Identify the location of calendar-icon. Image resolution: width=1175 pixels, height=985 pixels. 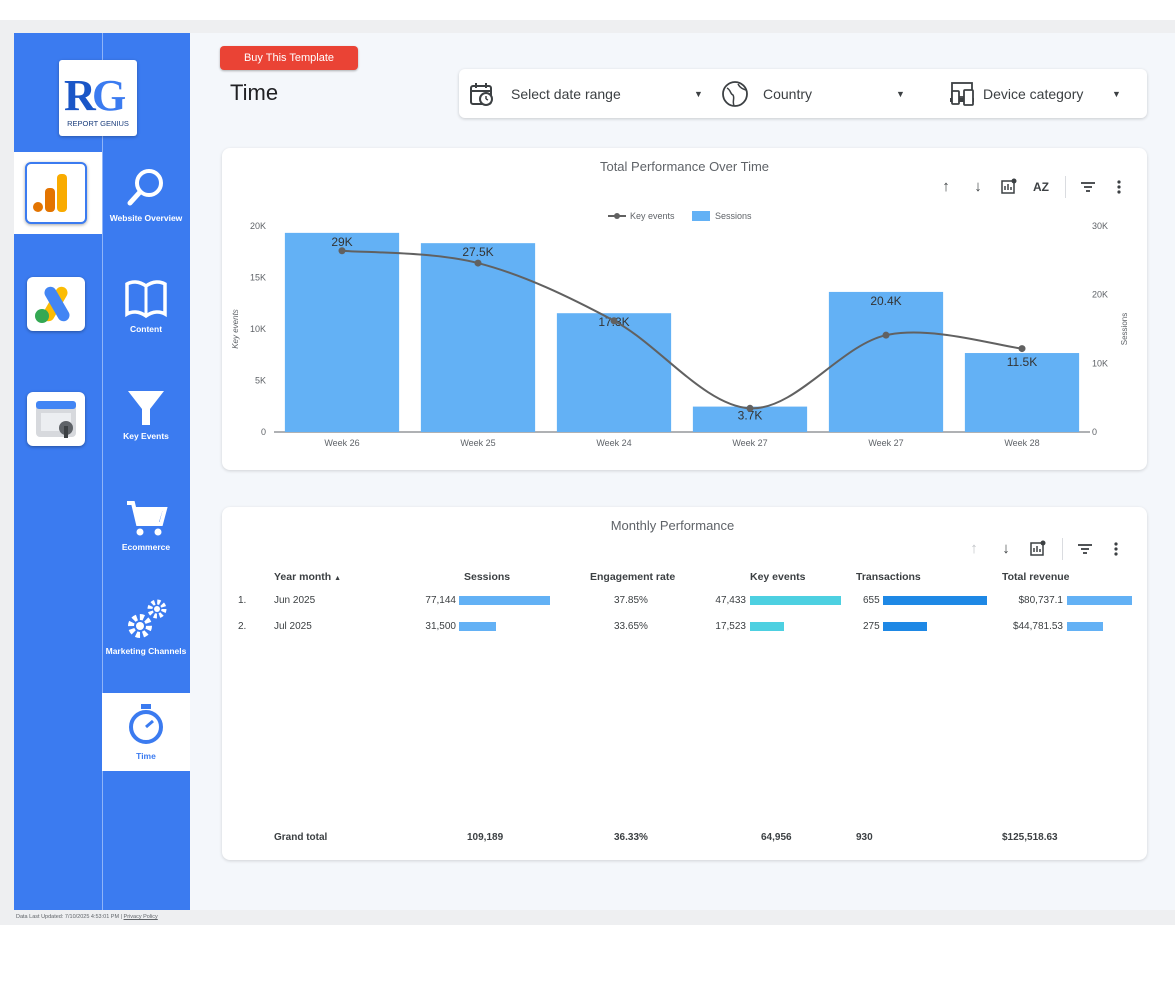
(481, 94).